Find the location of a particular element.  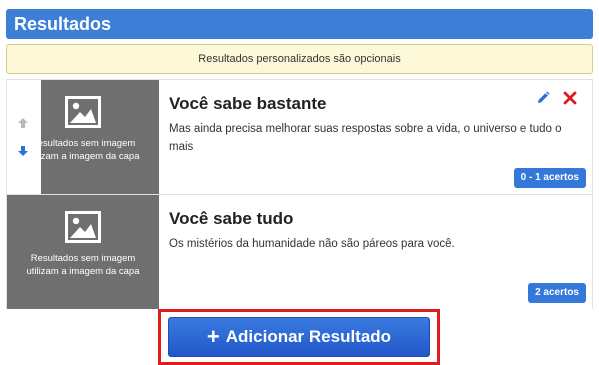

result-title: Você sabe bastante is located at coordinates (248, 103).